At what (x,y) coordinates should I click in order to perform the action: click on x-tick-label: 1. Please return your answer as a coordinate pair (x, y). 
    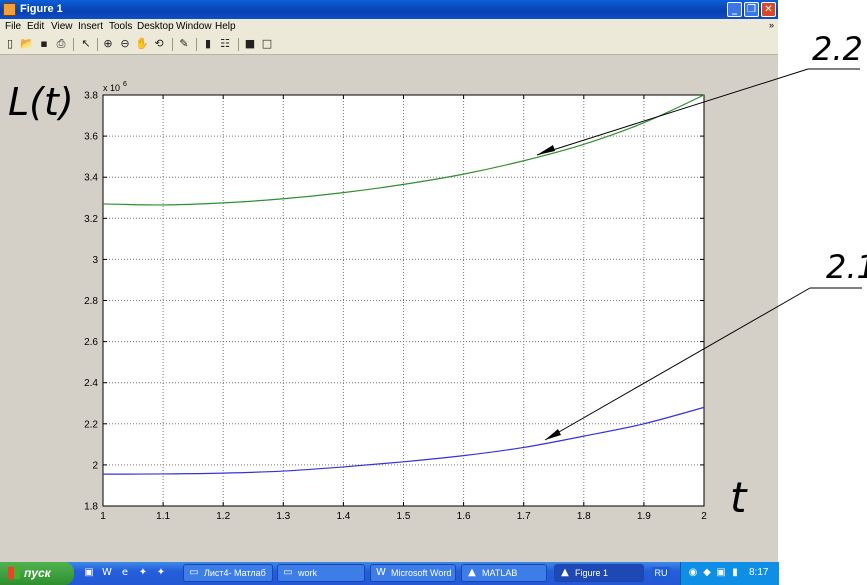
    Looking at the image, I should click on (103, 516).